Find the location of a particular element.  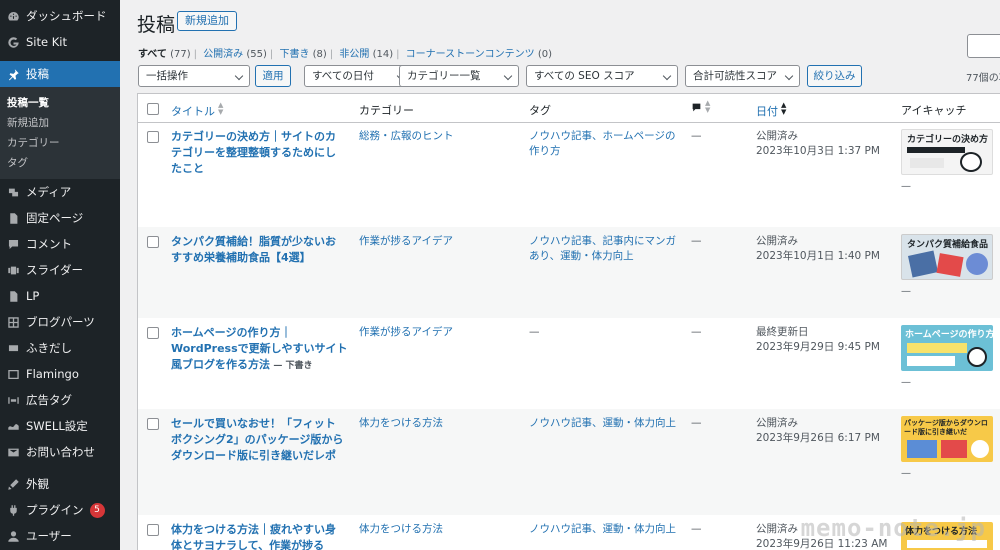

post-thumbnail: タンパク質補給食品 is located at coordinates (947, 257).